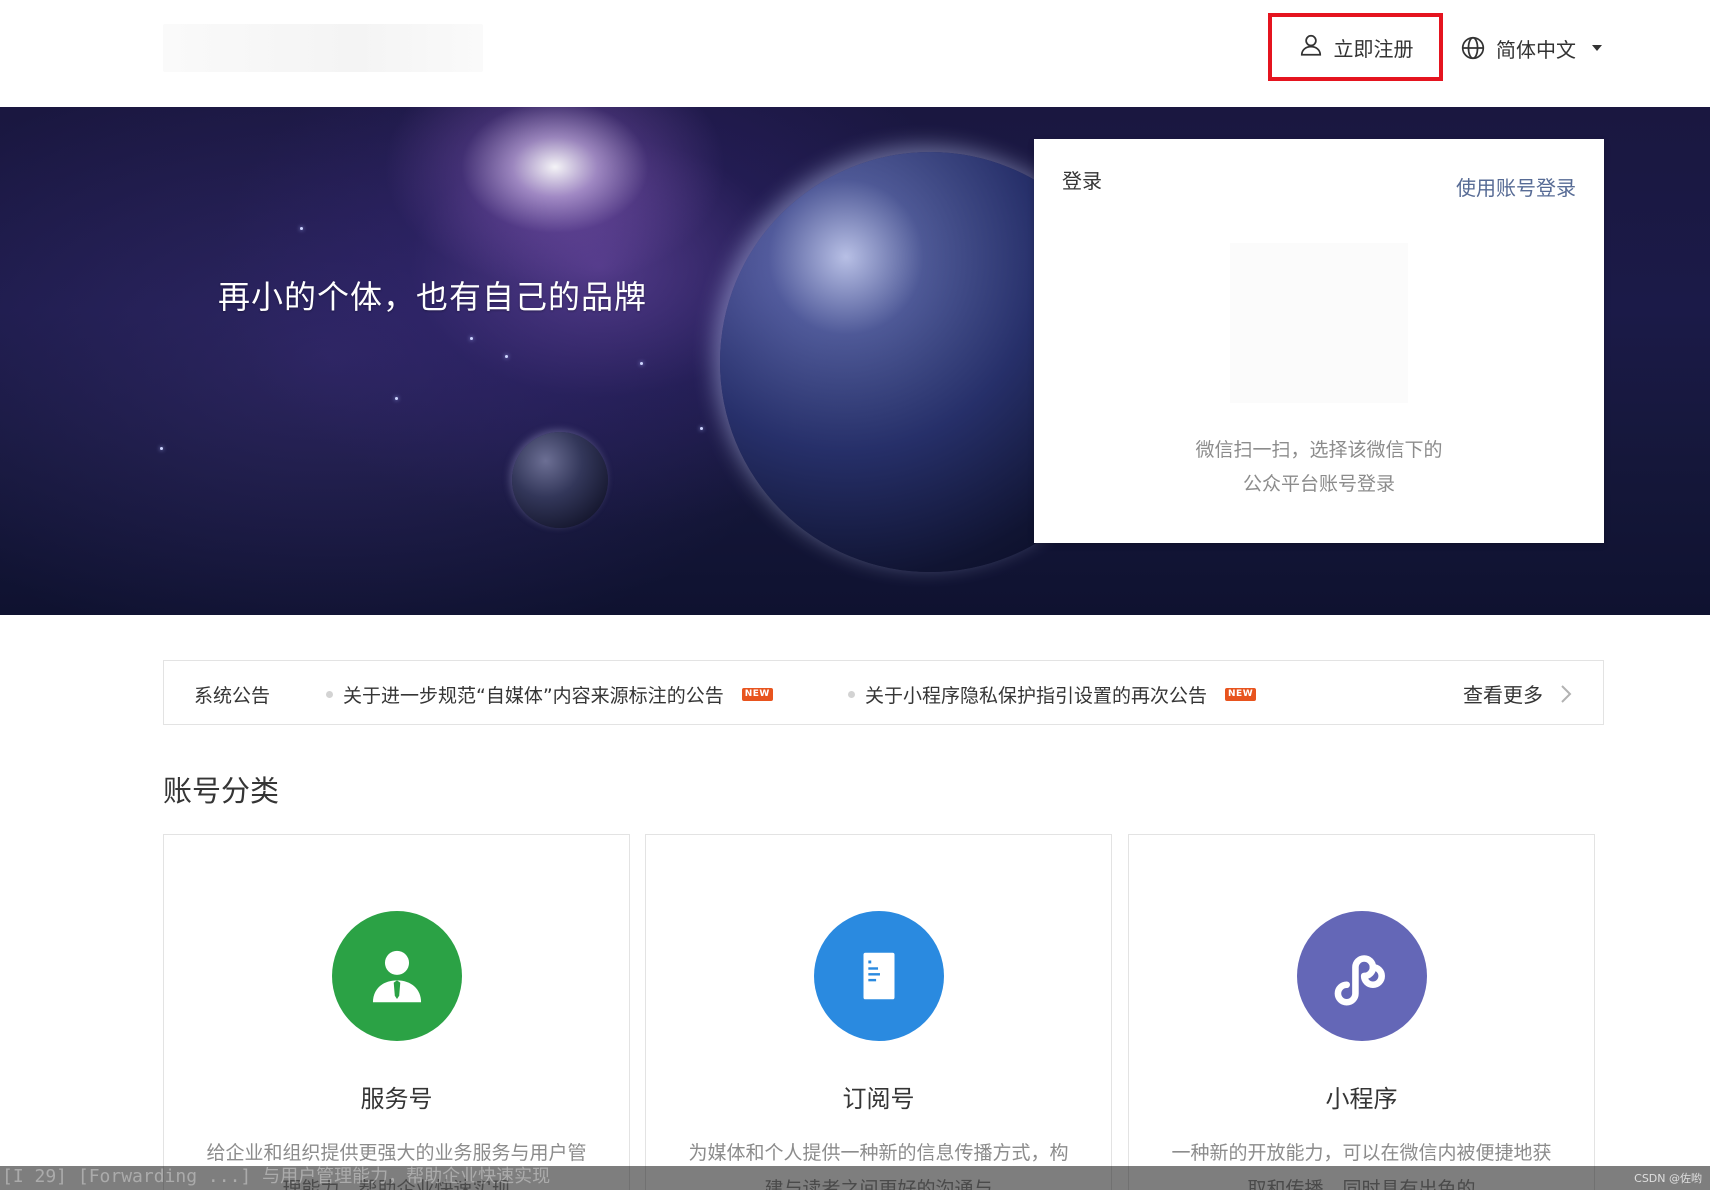 Image resolution: width=1710 pixels, height=1190 pixels. Describe the element at coordinates (1082, 181) in the screenshot. I see `login-title: 登录` at that location.